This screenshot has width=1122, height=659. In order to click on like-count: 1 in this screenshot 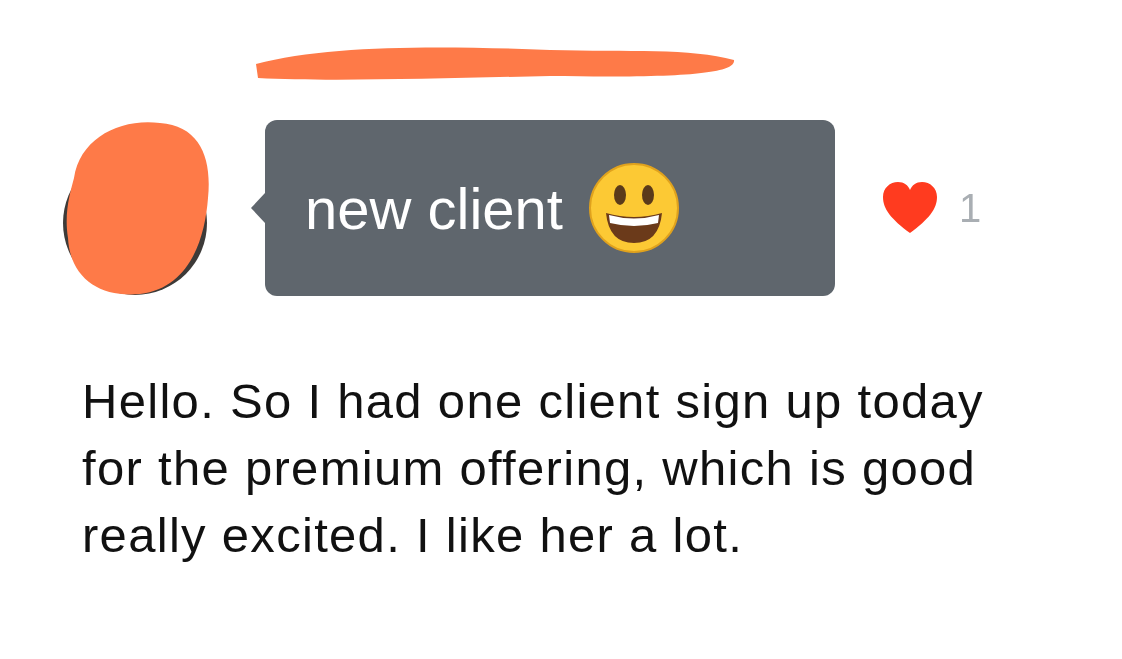, I will do `click(970, 208)`.